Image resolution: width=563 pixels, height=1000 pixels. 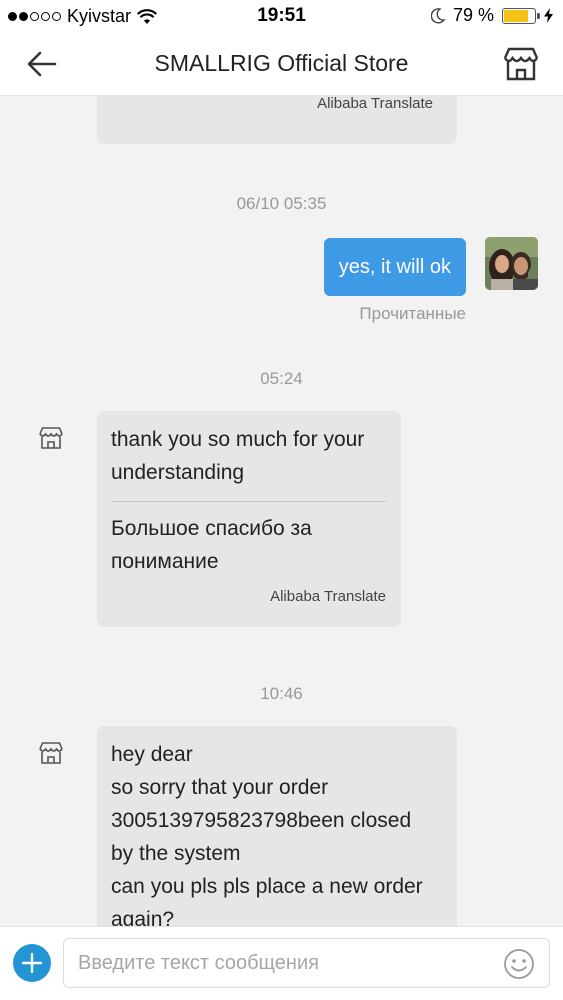 What do you see at coordinates (519, 964) in the screenshot?
I see `emoji-icon` at bounding box center [519, 964].